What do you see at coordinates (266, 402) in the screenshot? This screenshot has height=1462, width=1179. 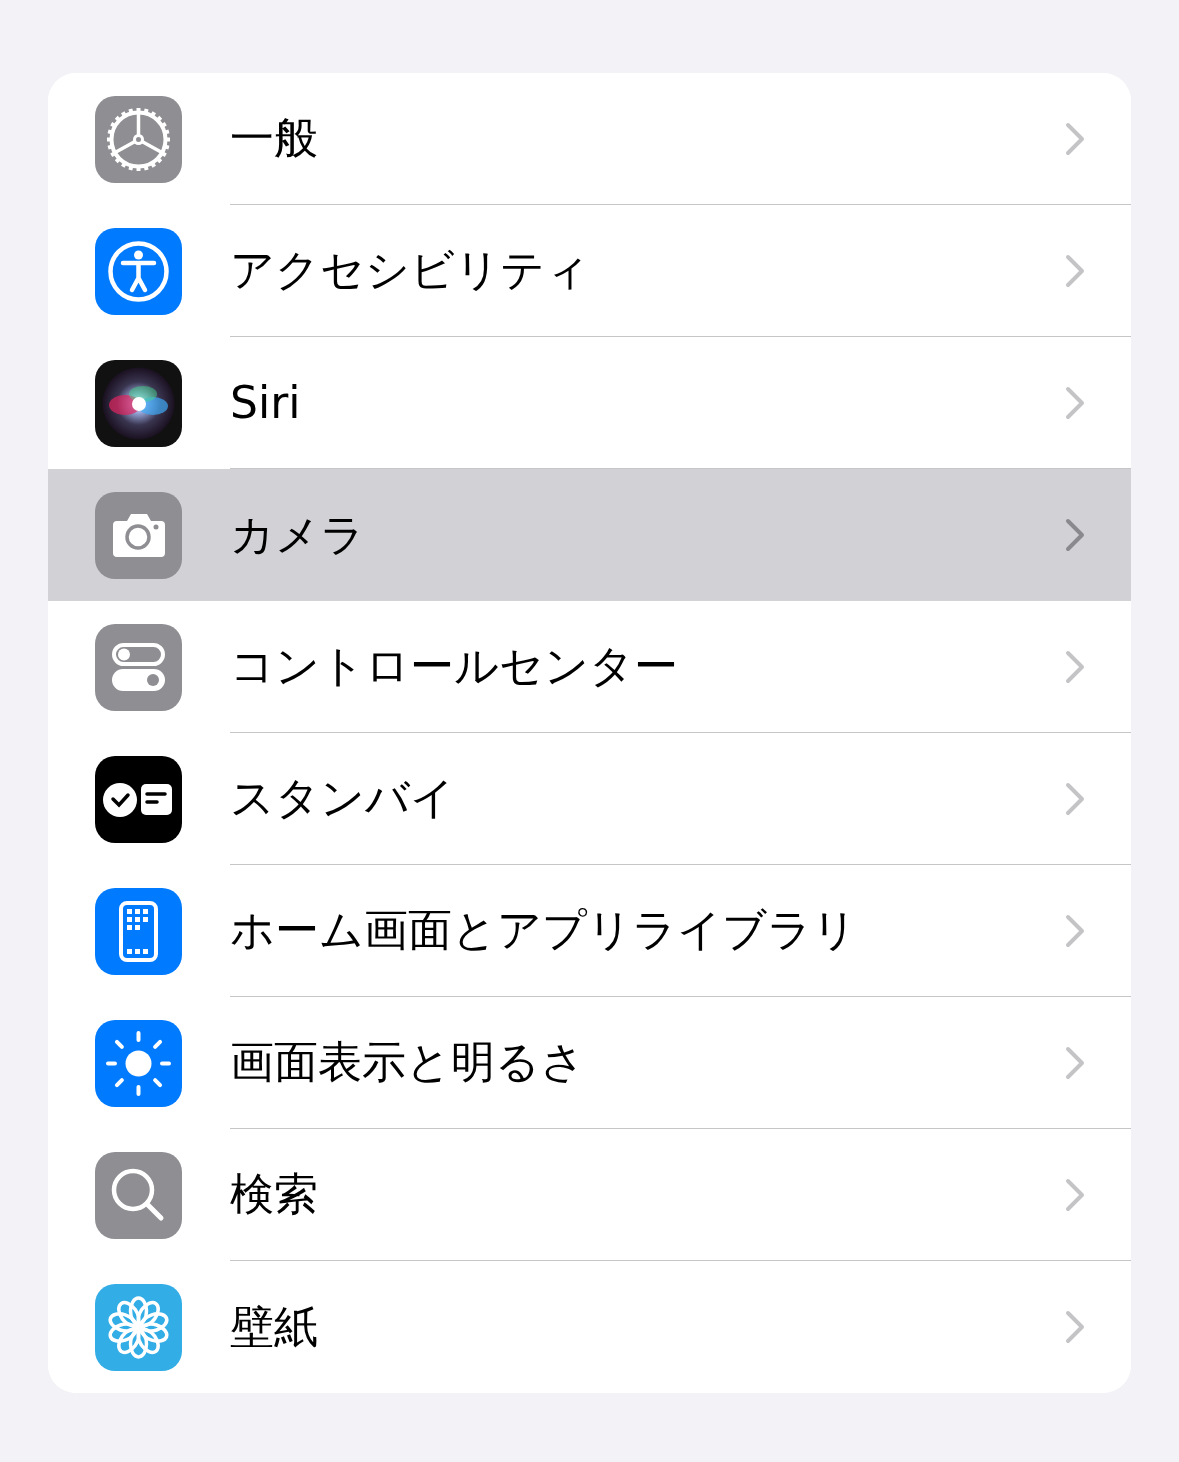 I see `settings-label: Siri` at bounding box center [266, 402].